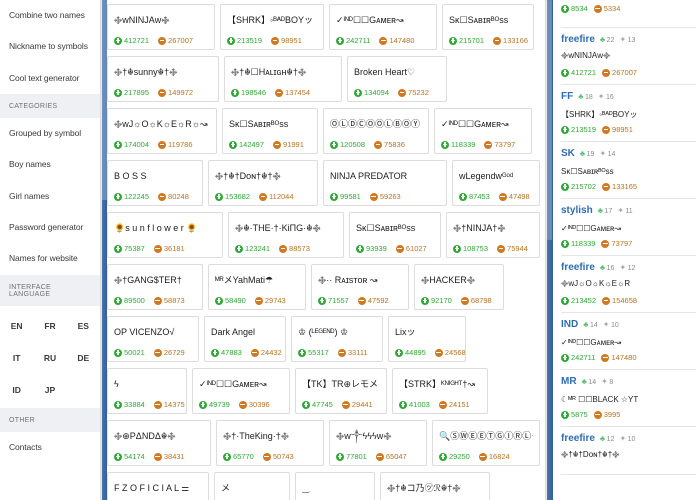 Image resolution: width=700 pixels, height=500 pixels. What do you see at coordinates (454, 404) in the screenshot?
I see `downvote-group: 24151` at bounding box center [454, 404].